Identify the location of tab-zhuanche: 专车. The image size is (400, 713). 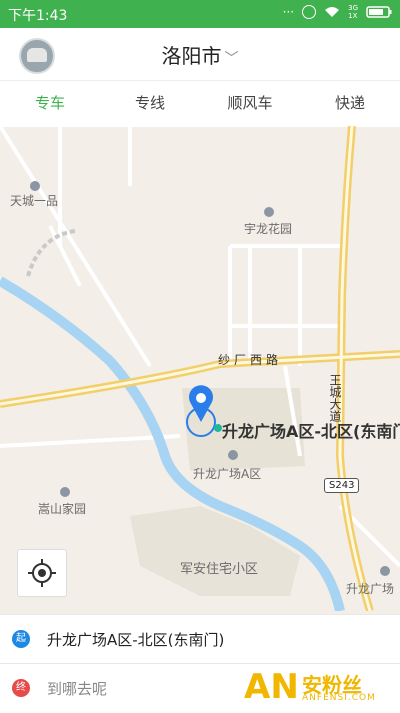
(50, 104).